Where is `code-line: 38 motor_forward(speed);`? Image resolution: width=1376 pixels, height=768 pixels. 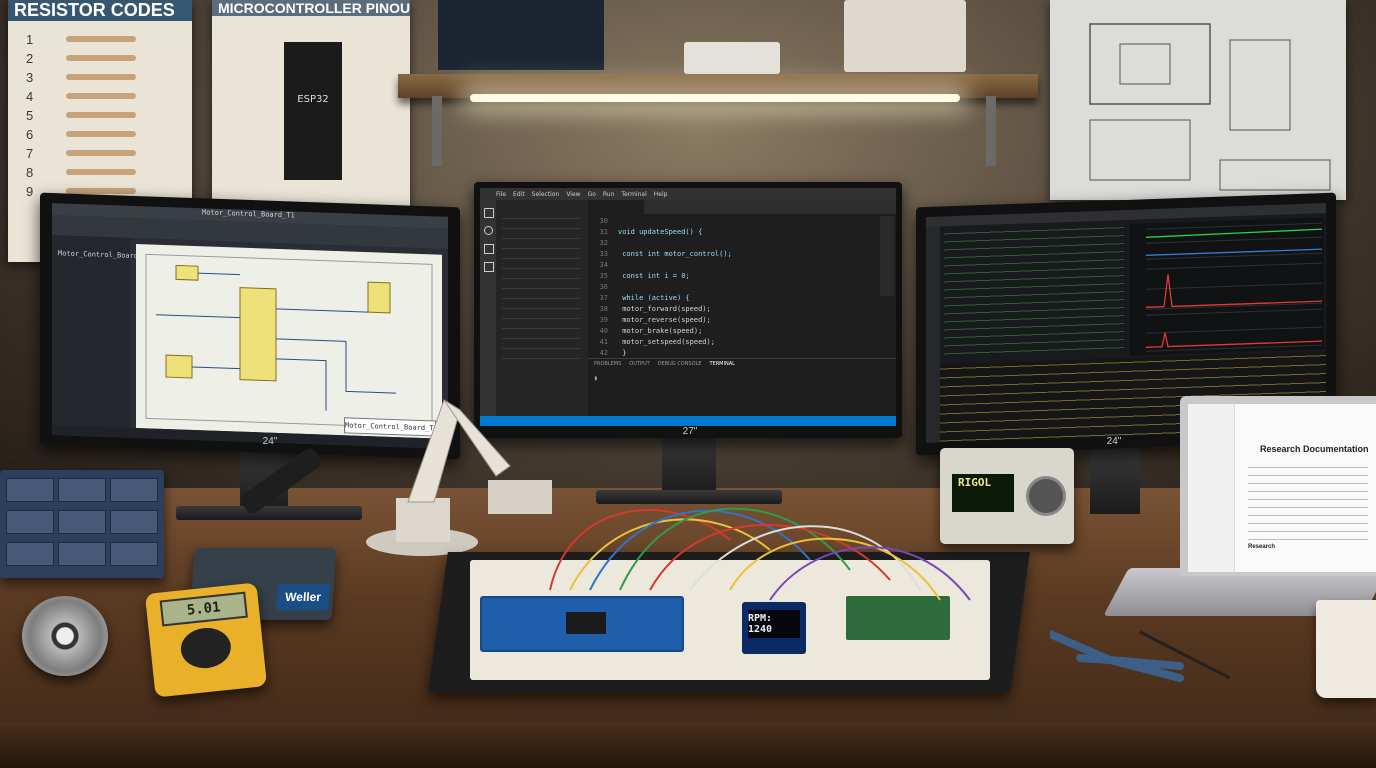 code-line: 38 motor_forward(speed); is located at coordinates (733, 309).